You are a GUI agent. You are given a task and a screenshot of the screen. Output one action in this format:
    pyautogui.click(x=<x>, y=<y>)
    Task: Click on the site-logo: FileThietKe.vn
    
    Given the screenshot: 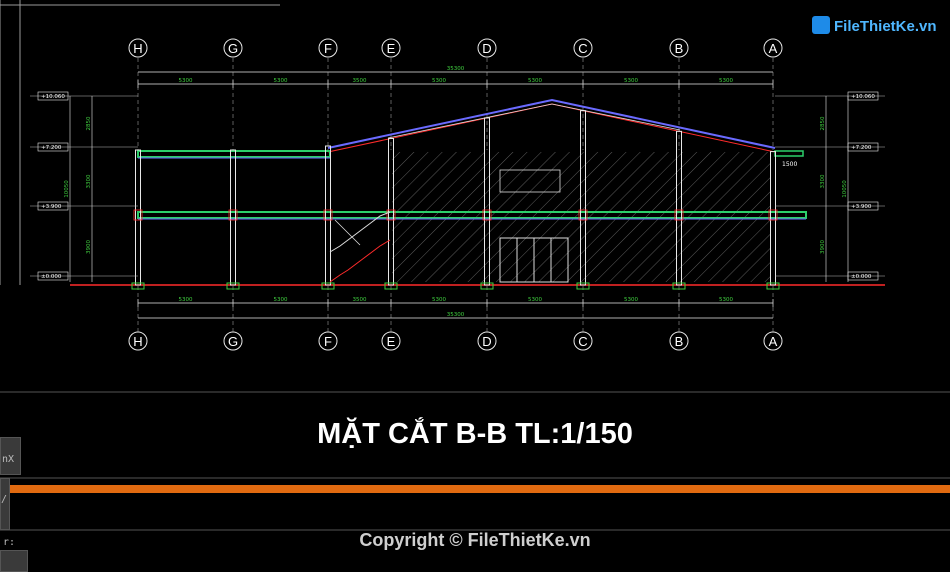 What is the action you would take?
    pyautogui.click(x=873, y=27)
    